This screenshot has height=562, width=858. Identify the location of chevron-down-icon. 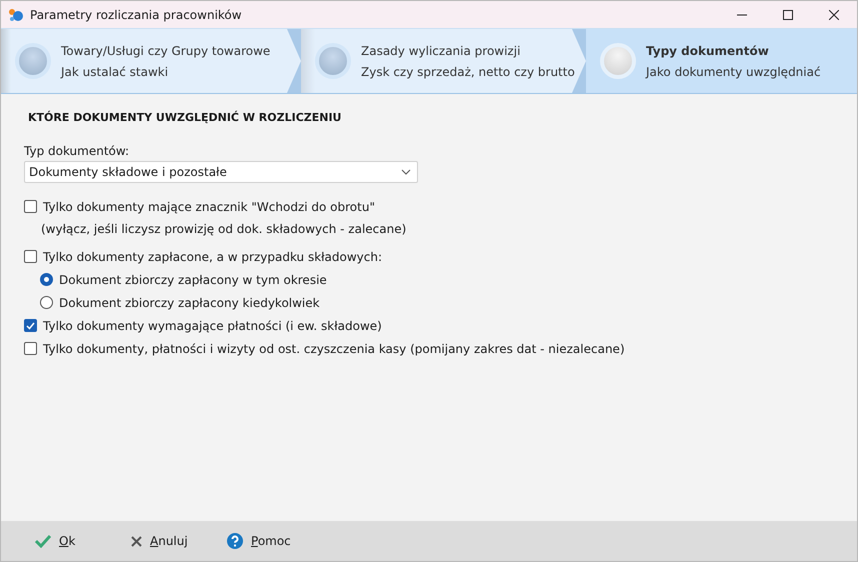
(406, 172).